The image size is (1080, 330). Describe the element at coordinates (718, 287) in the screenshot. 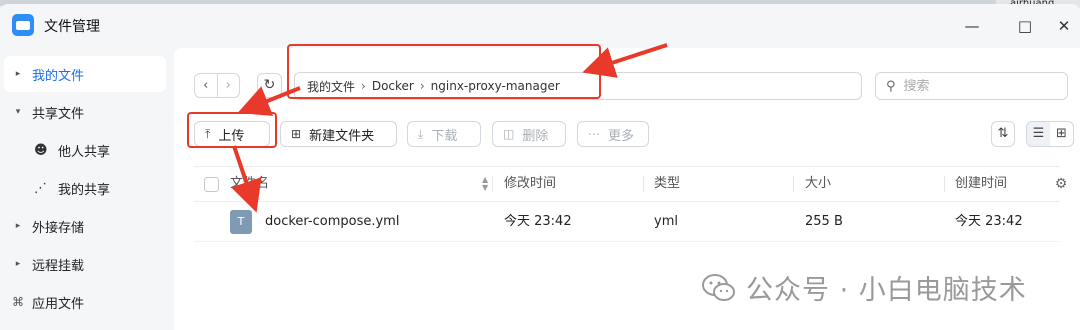

I see `wechat-logo` at that location.